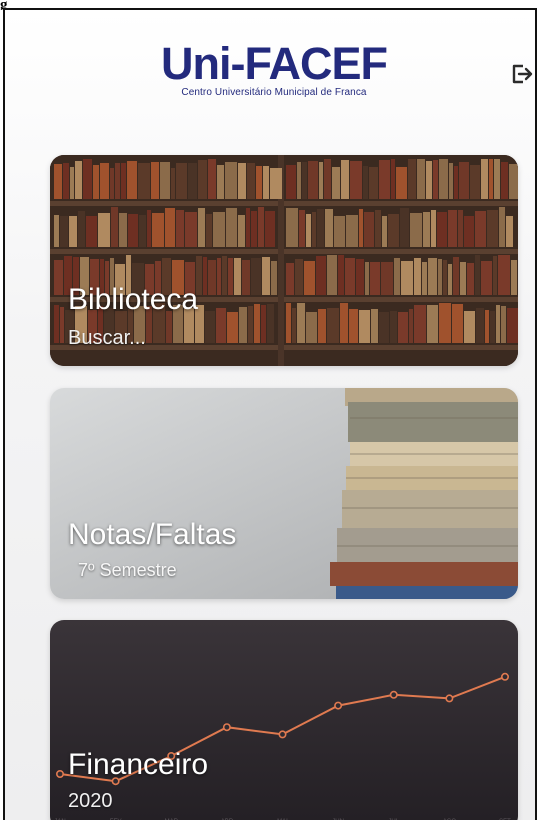 The width and height of the screenshot is (540, 820). What do you see at coordinates (127, 570) in the screenshot?
I see `notas-faltas-subtitle: 7º Semestre` at bounding box center [127, 570].